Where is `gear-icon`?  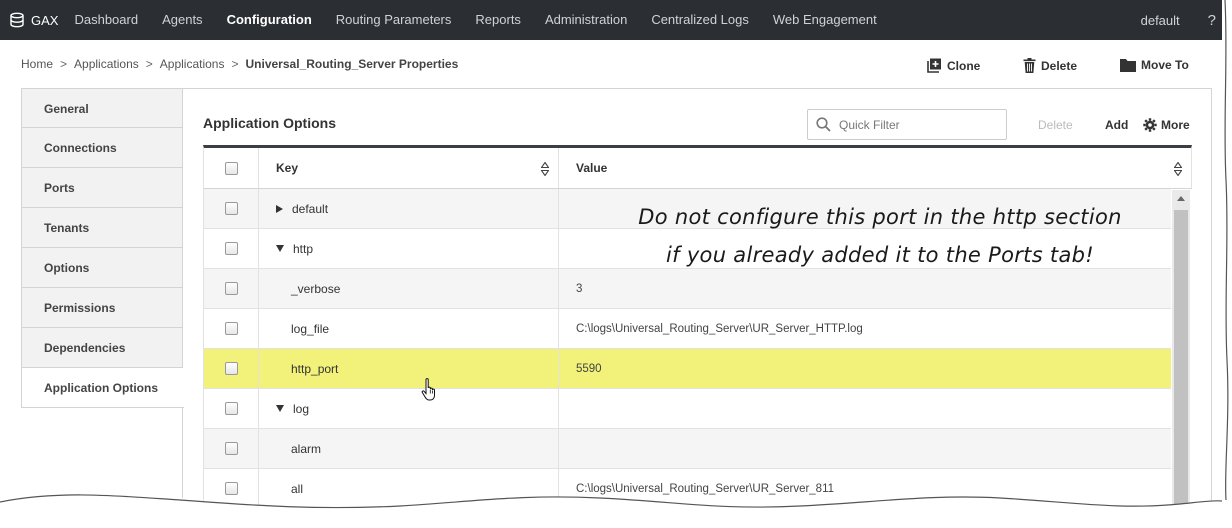 gear-icon is located at coordinates (1150, 125).